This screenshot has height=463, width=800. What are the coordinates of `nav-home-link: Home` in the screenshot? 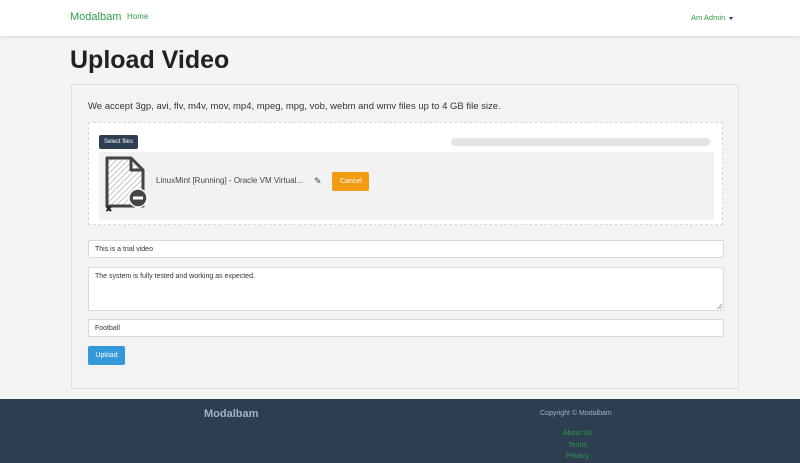 It's located at (137, 16).